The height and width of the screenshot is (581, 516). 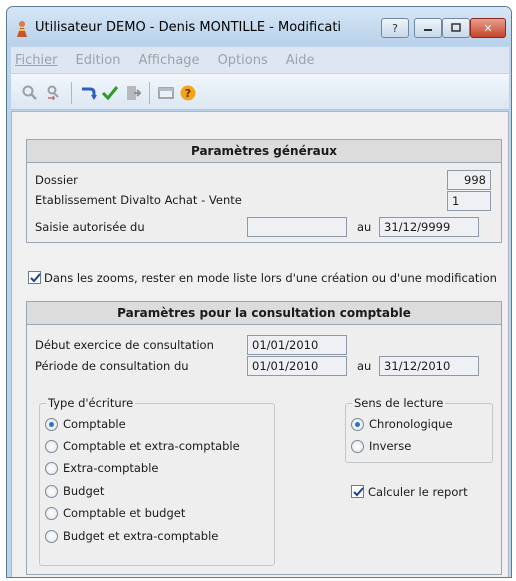 I want to click on option-comptable-label: Comptable, so click(x=94, y=424).